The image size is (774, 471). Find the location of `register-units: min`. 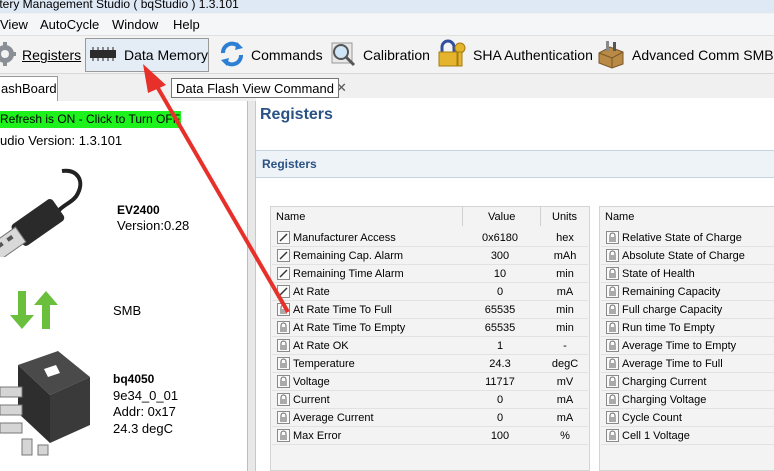

register-units: min is located at coordinates (565, 274).